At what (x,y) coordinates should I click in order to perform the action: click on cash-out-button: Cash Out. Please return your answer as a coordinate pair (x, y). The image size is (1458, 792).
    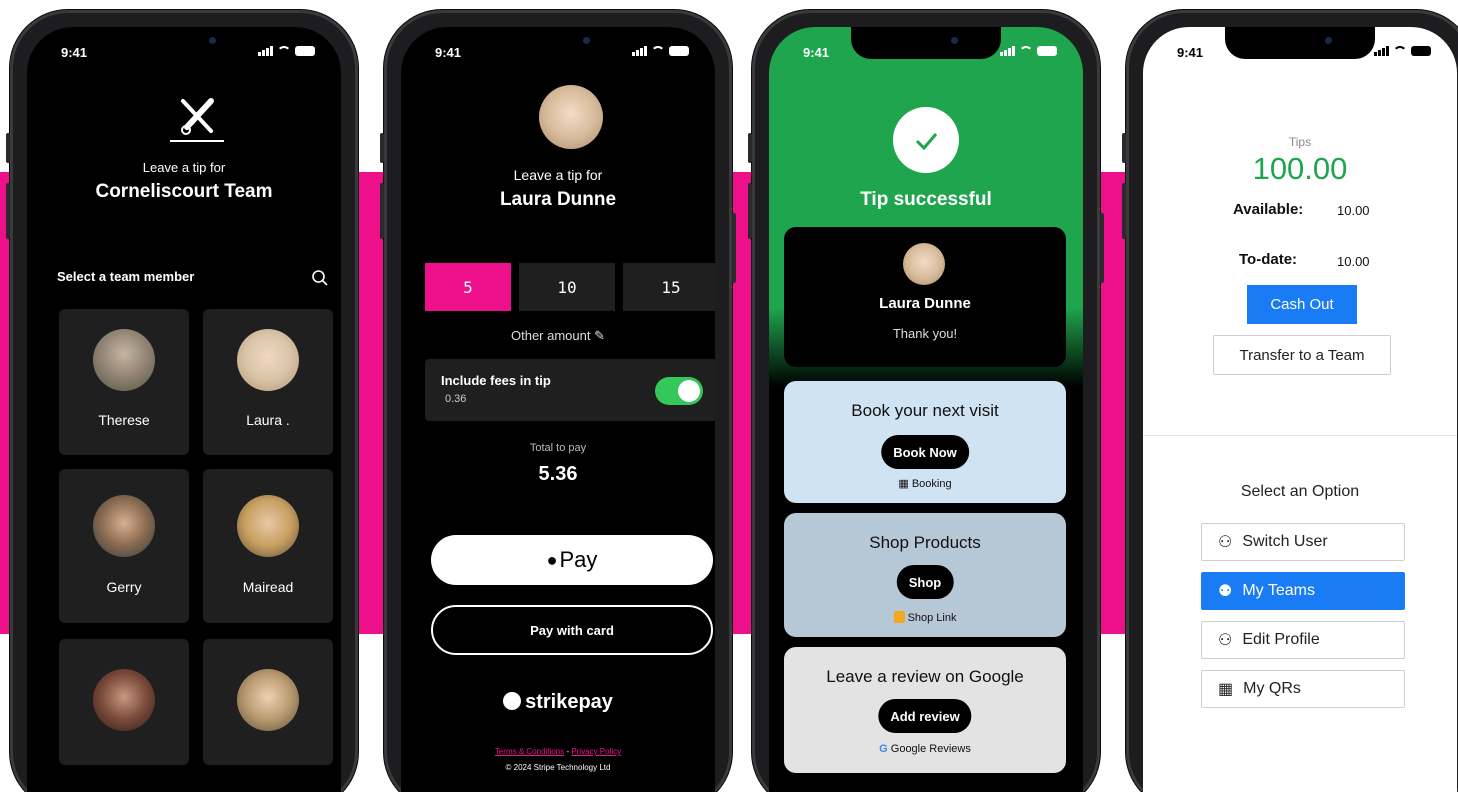
    Looking at the image, I should click on (1302, 304).